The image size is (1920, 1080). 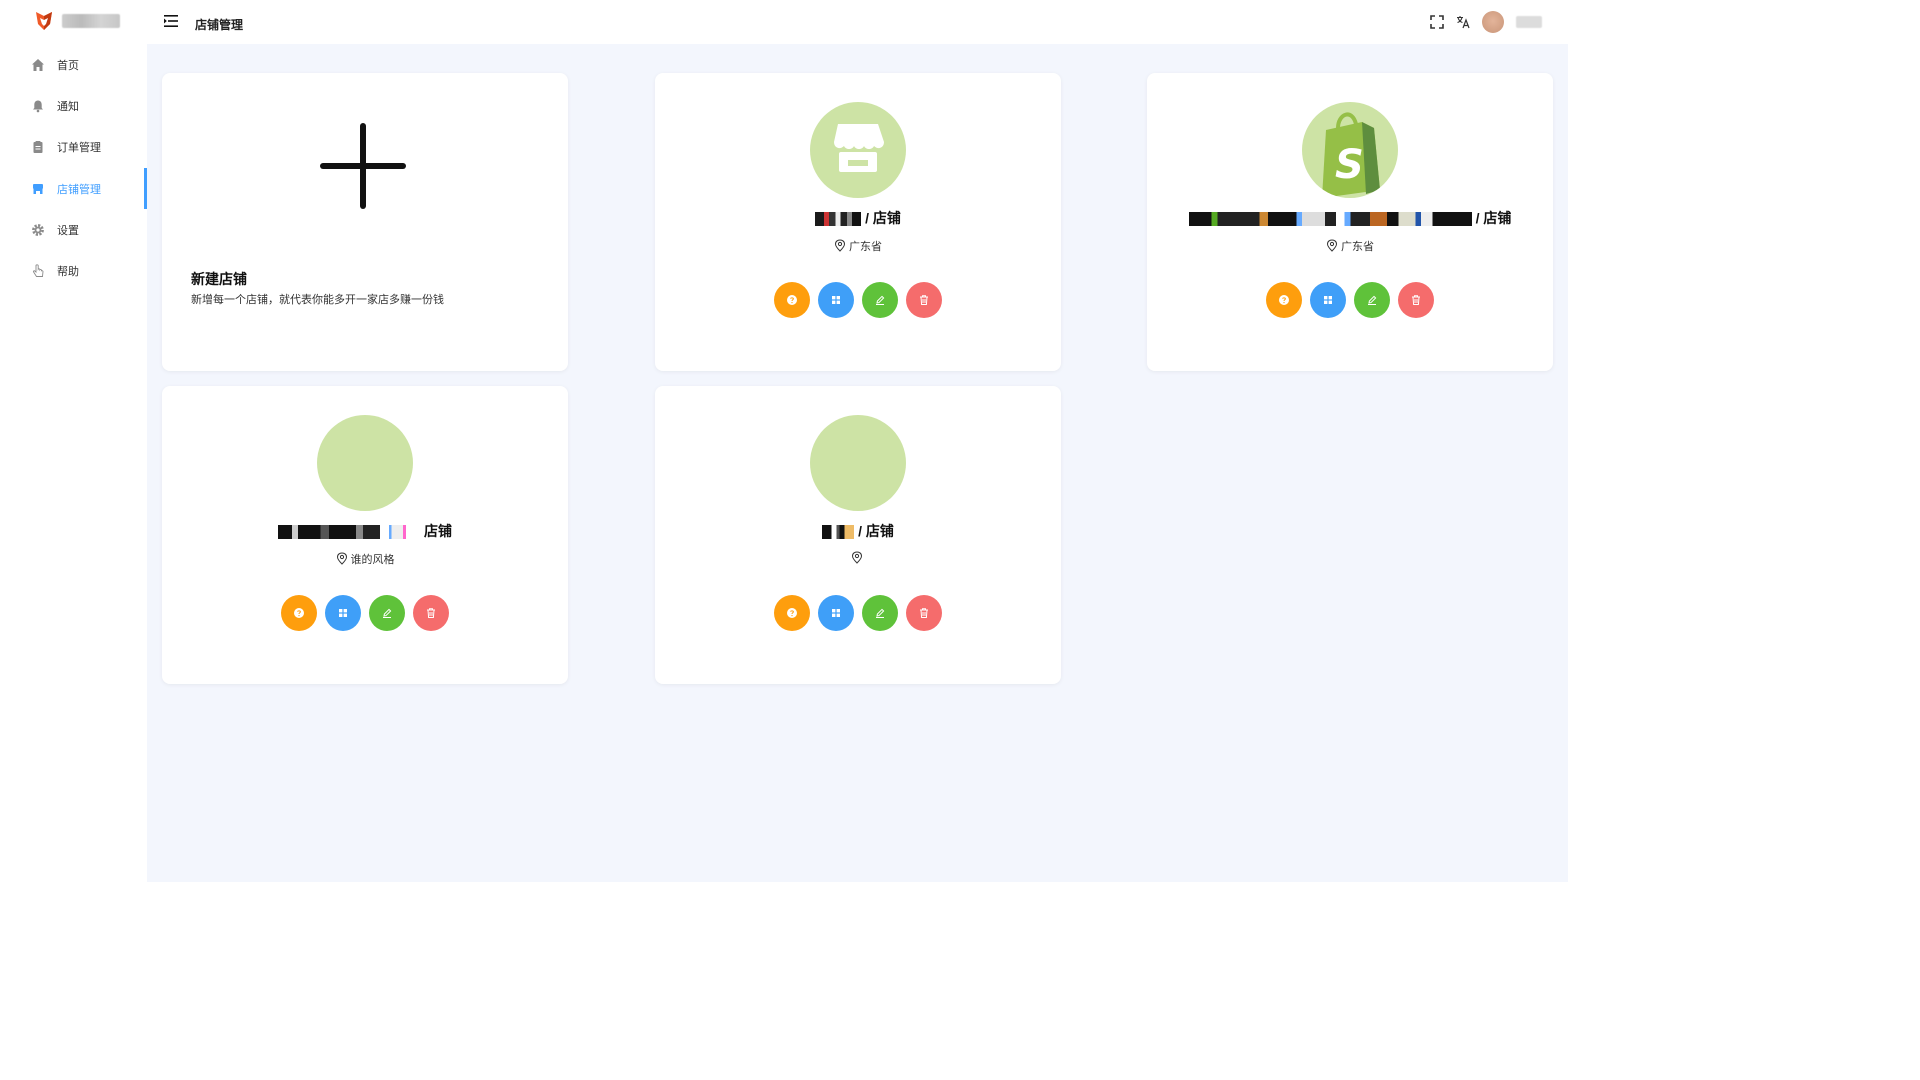 I want to click on gear-icon, so click(x=38, y=229).